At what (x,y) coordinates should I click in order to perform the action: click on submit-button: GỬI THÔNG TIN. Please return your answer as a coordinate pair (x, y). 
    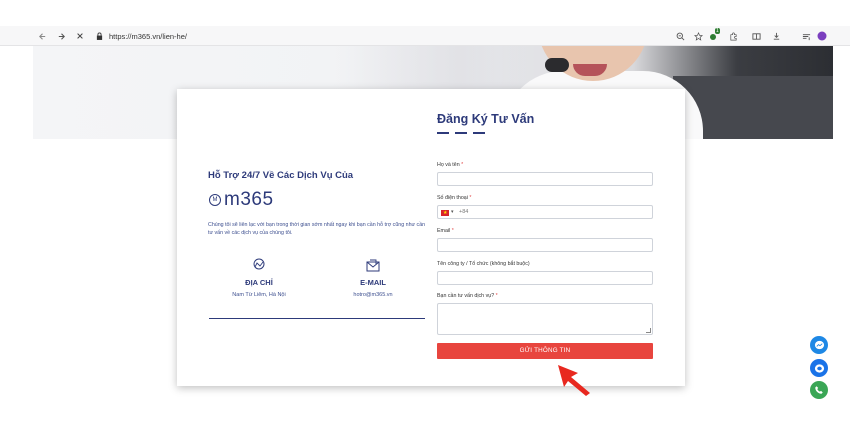
    Looking at the image, I should click on (545, 351).